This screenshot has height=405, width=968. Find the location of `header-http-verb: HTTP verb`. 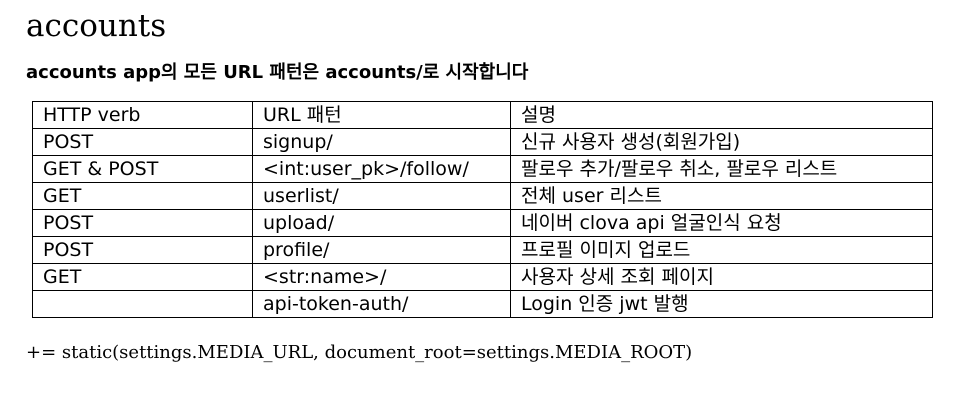

header-http-verb: HTTP verb is located at coordinates (142, 115).